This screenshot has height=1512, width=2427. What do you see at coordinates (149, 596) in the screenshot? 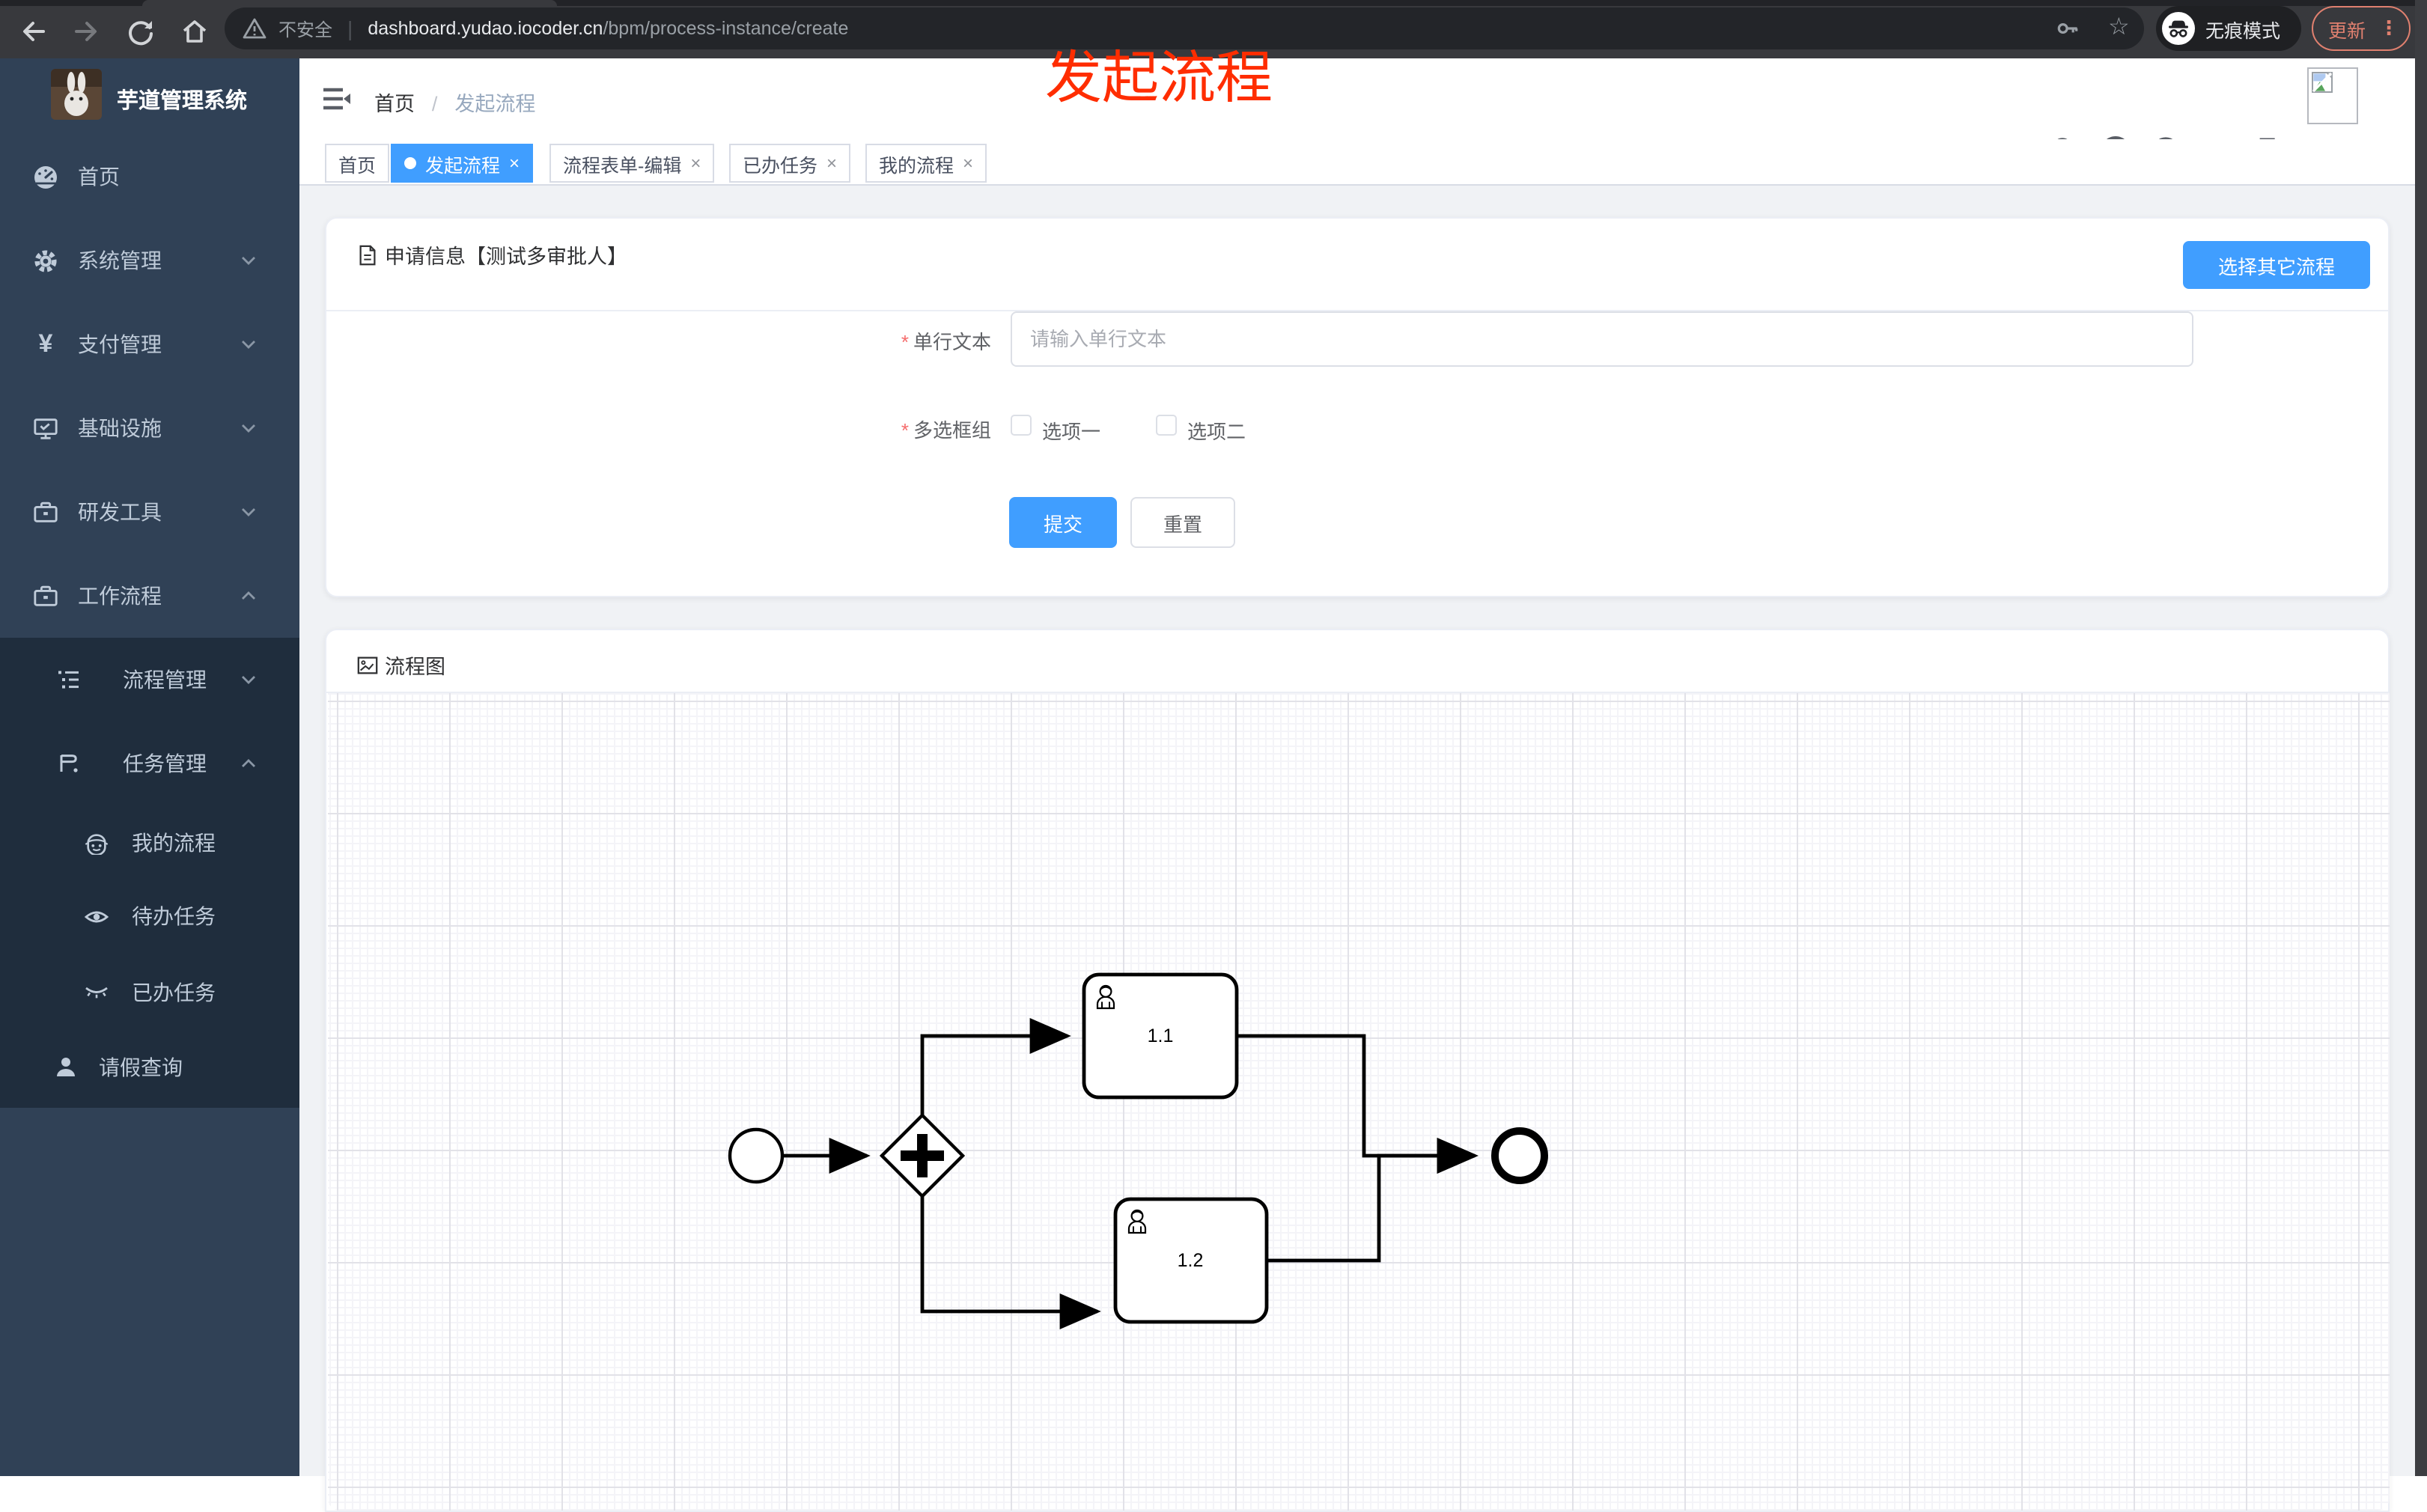
I see `sidebar-item-workflow: 工作流程` at bounding box center [149, 596].